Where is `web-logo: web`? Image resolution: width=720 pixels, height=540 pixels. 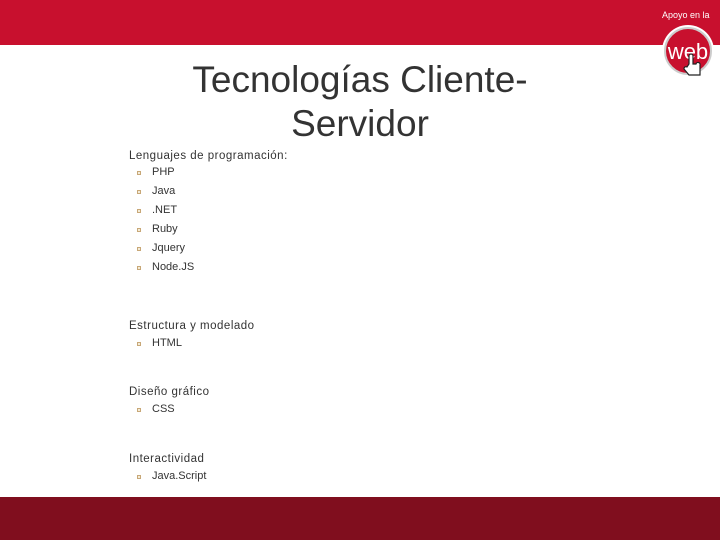
web-logo: web is located at coordinates (688, 51).